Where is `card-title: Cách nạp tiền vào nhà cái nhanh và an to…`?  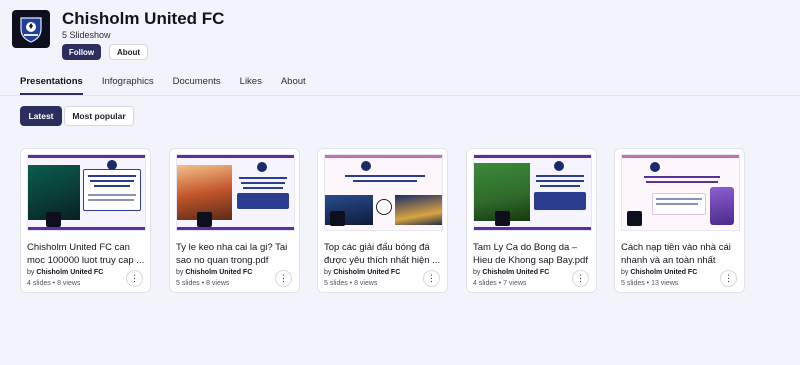
card-title: Cách nạp tiền vào nhà cái nhanh và an to… is located at coordinates (682, 254).